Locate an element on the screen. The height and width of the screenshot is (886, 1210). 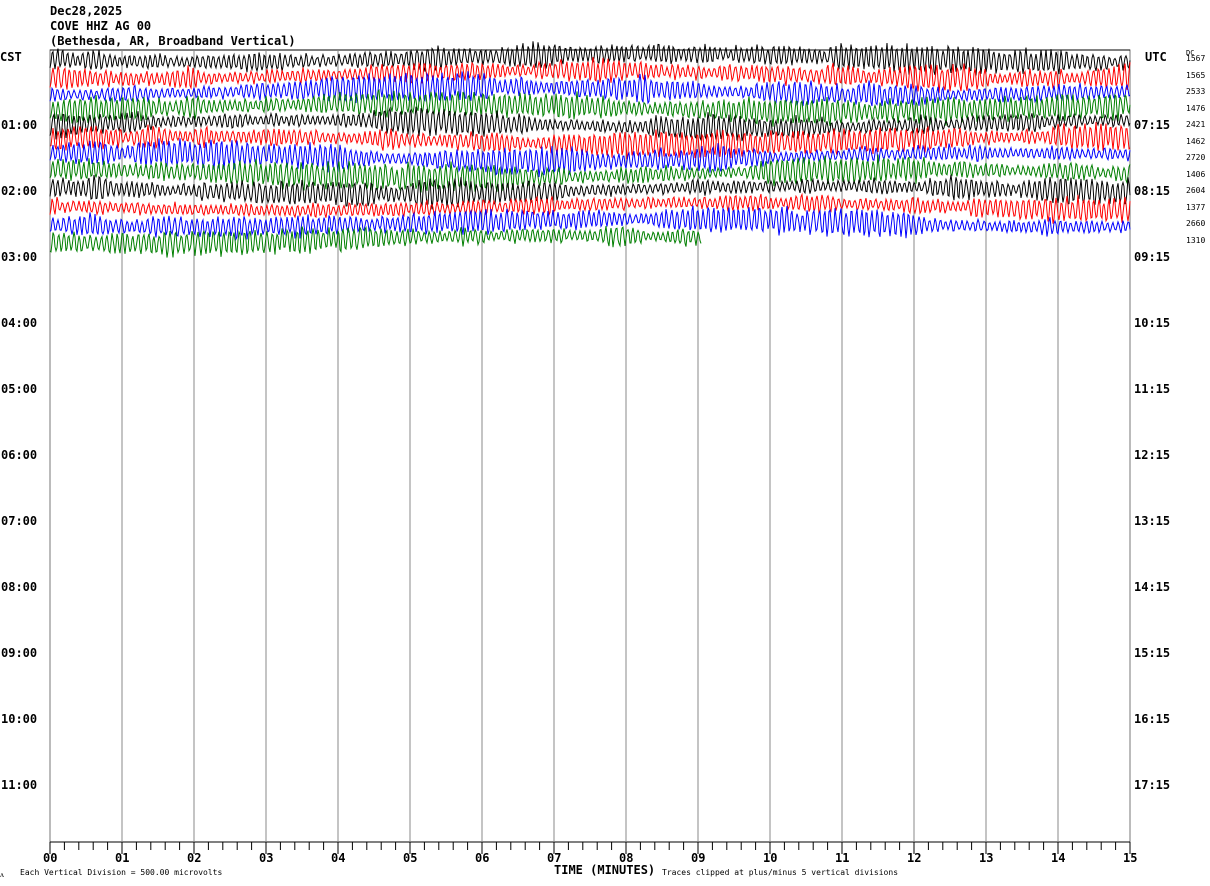
dc-offset-value: 1565 is located at coordinates (1196, 75).